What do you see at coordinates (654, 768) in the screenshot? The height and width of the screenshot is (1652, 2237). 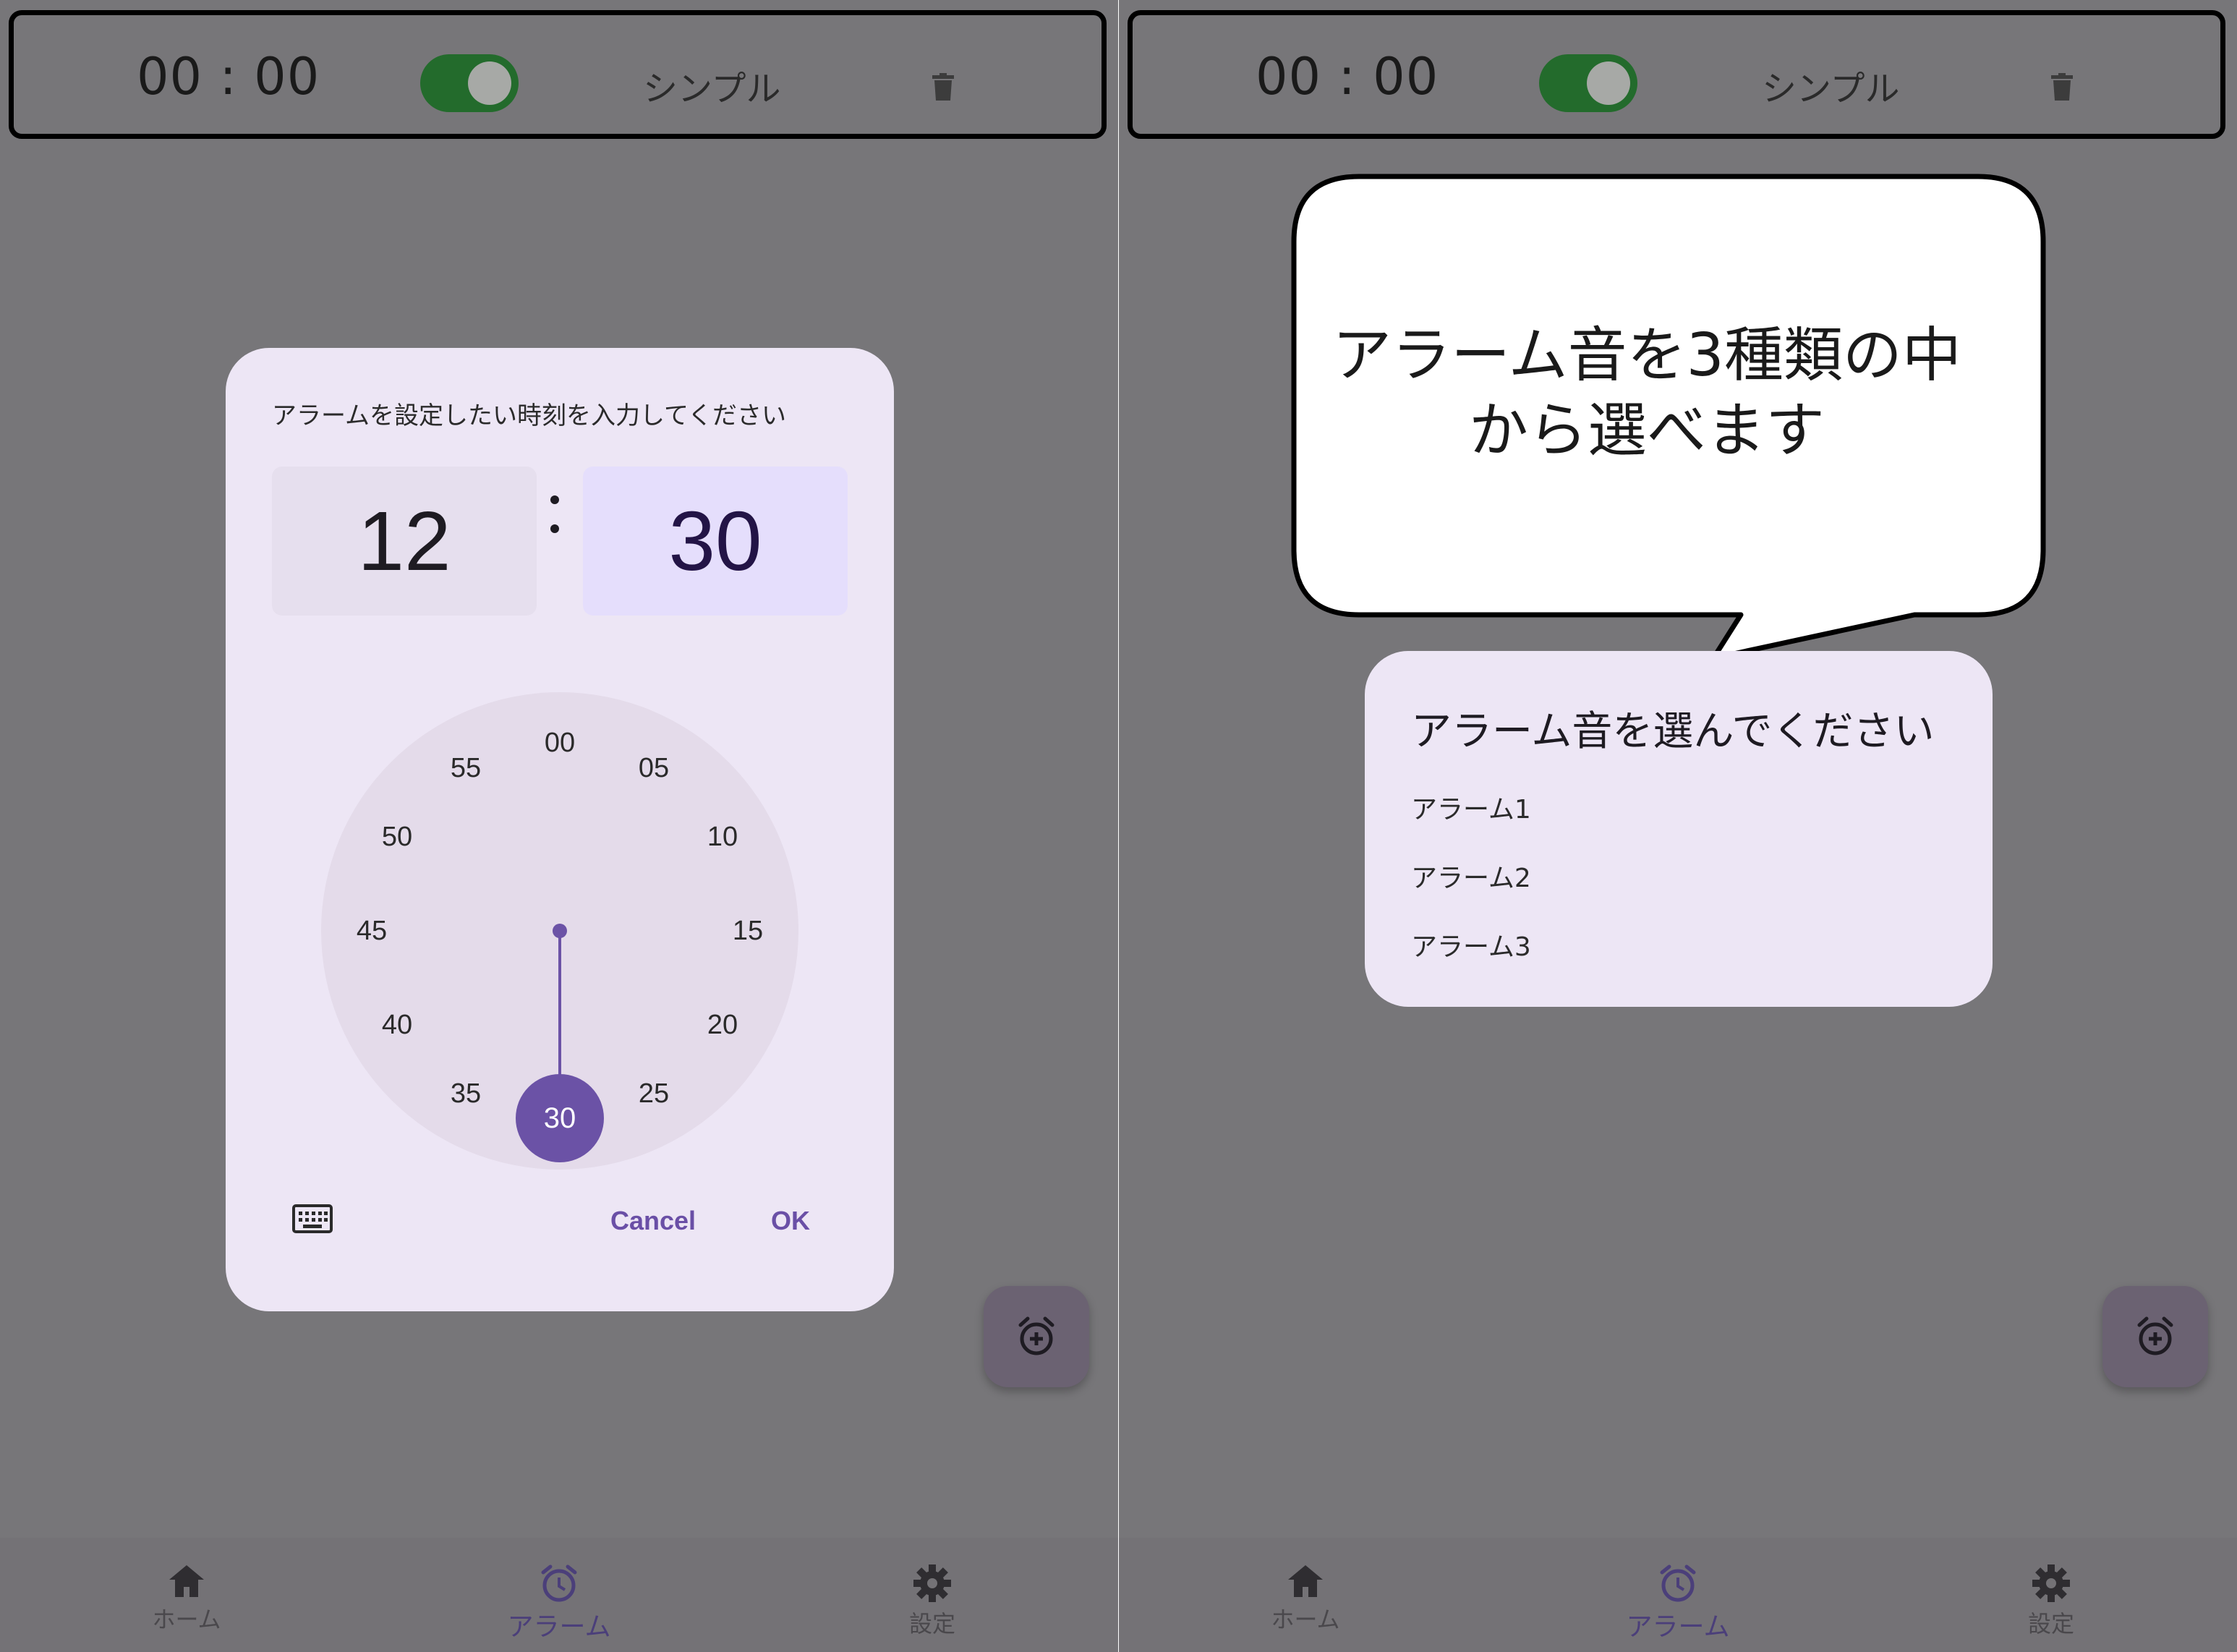 I see `dial-label: 05` at bounding box center [654, 768].